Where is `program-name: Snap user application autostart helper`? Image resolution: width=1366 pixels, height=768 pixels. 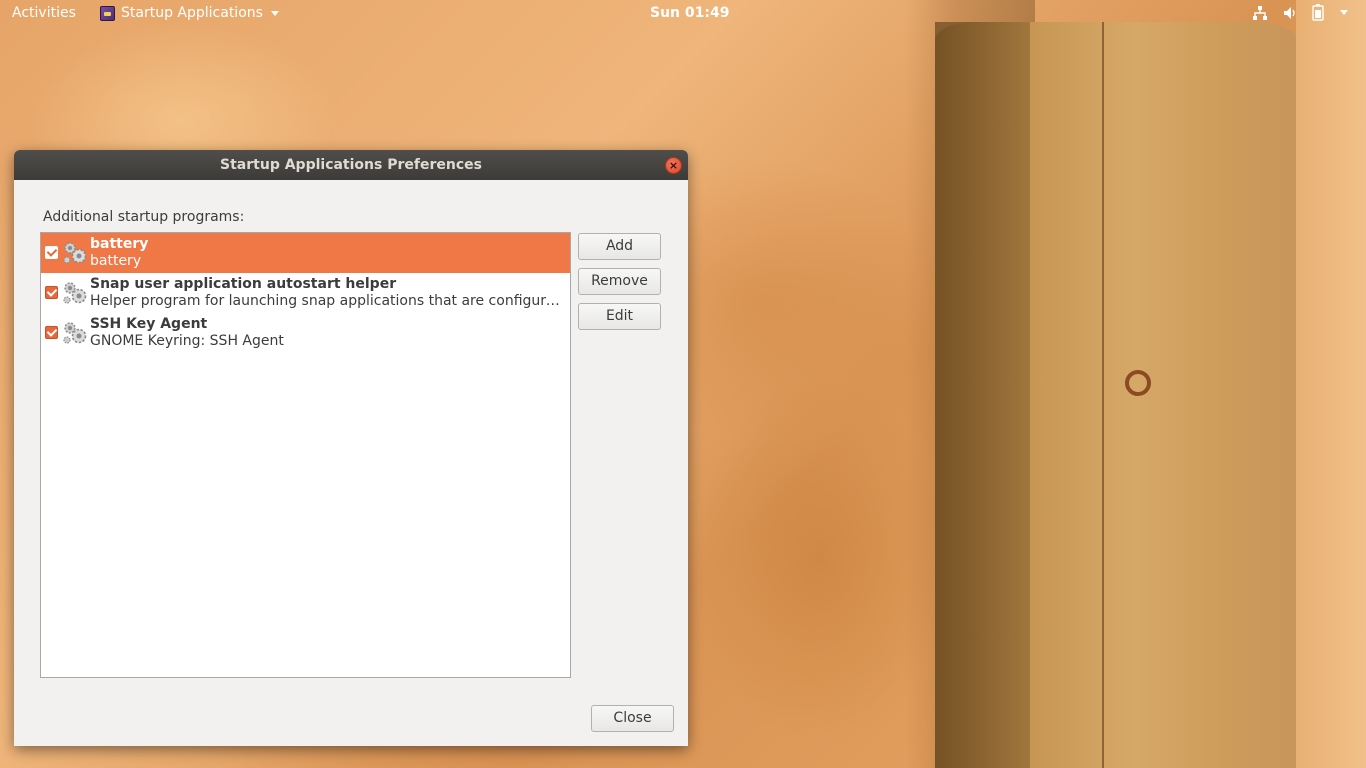 program-name: Snap user application autostart helper is located at coordinates (243, 284).